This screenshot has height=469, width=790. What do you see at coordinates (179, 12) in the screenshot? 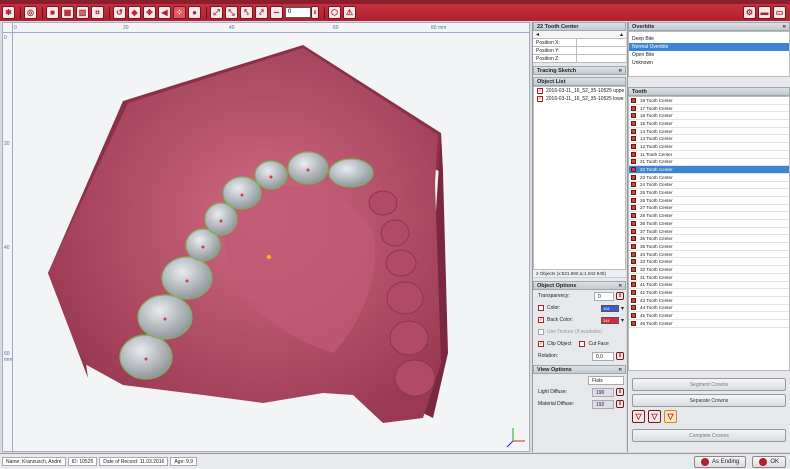
I see `points-icon: ⁘` at bounding box center [179, 12].